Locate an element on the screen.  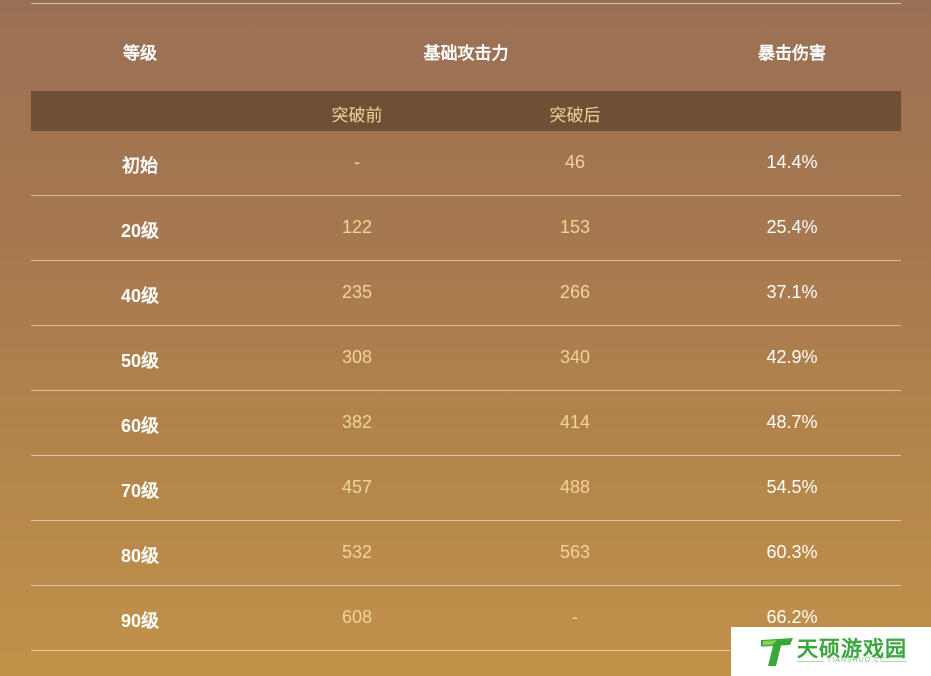
cell-after: 153 is located at coordinates (575, 227).